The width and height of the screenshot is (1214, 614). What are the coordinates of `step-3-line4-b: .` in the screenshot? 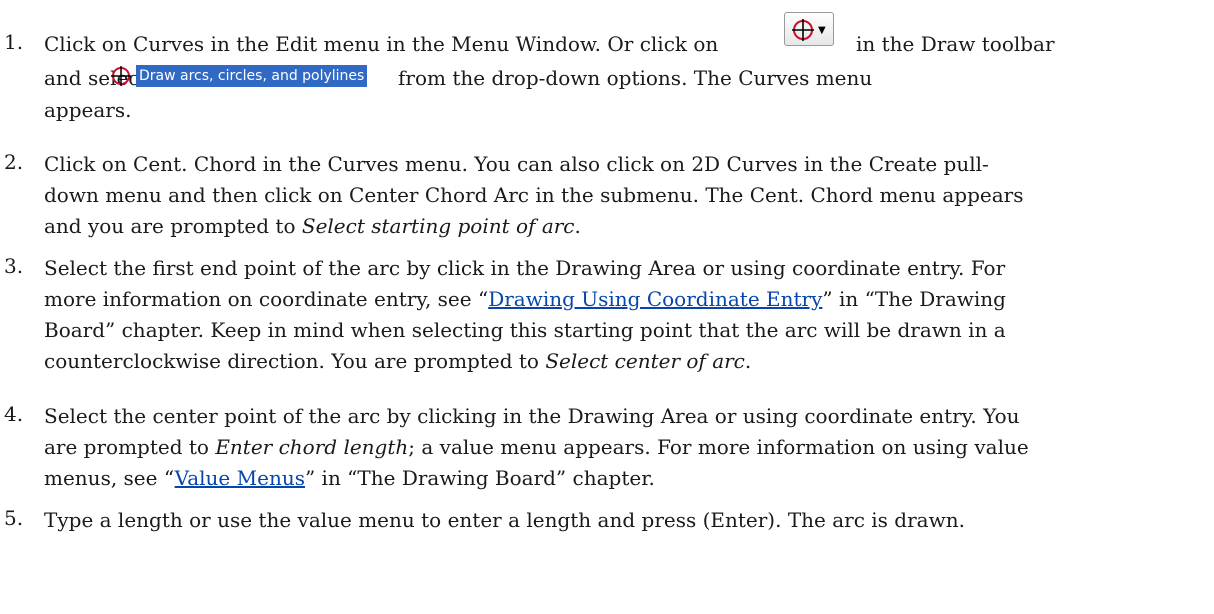 It's located at (748, 361).